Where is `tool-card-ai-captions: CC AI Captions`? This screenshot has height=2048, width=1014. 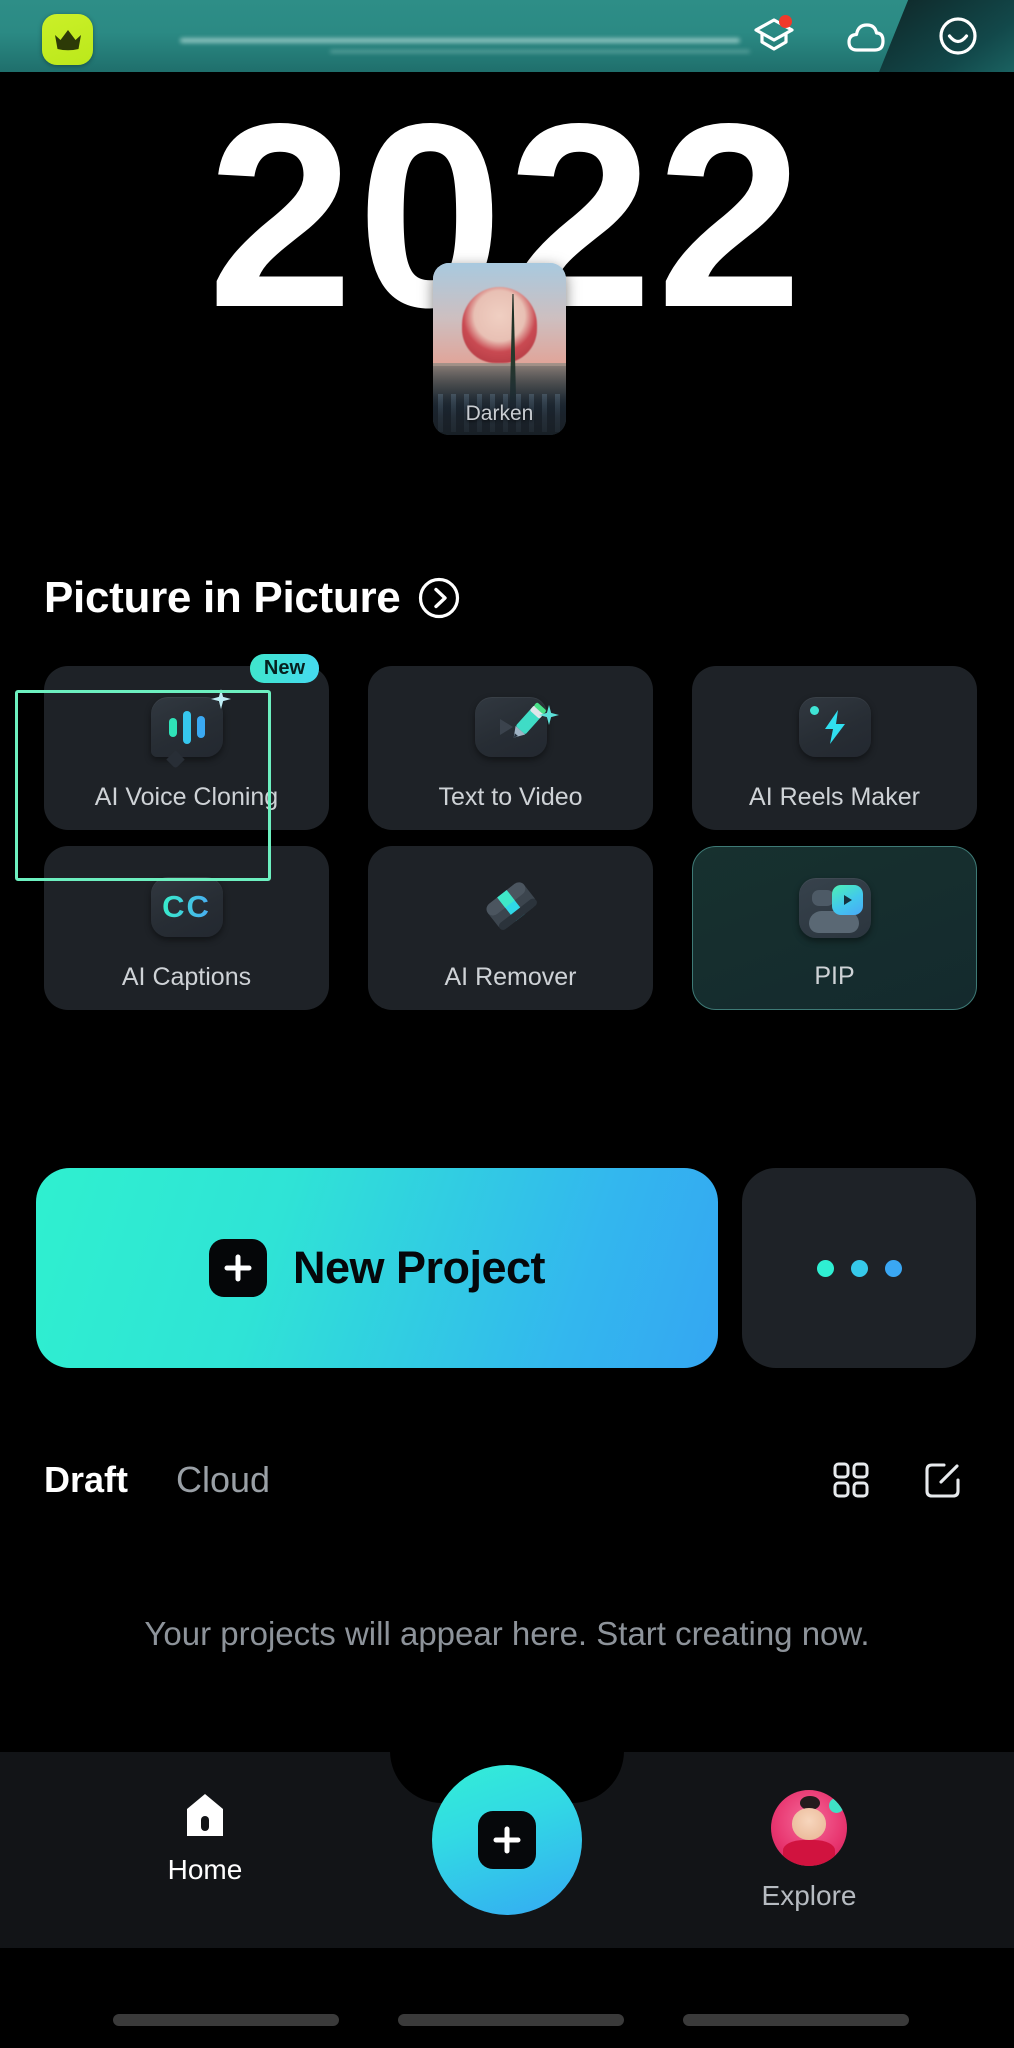 tool-card-ai-captions: CC AI Captions is located at coordinates (186, 928).